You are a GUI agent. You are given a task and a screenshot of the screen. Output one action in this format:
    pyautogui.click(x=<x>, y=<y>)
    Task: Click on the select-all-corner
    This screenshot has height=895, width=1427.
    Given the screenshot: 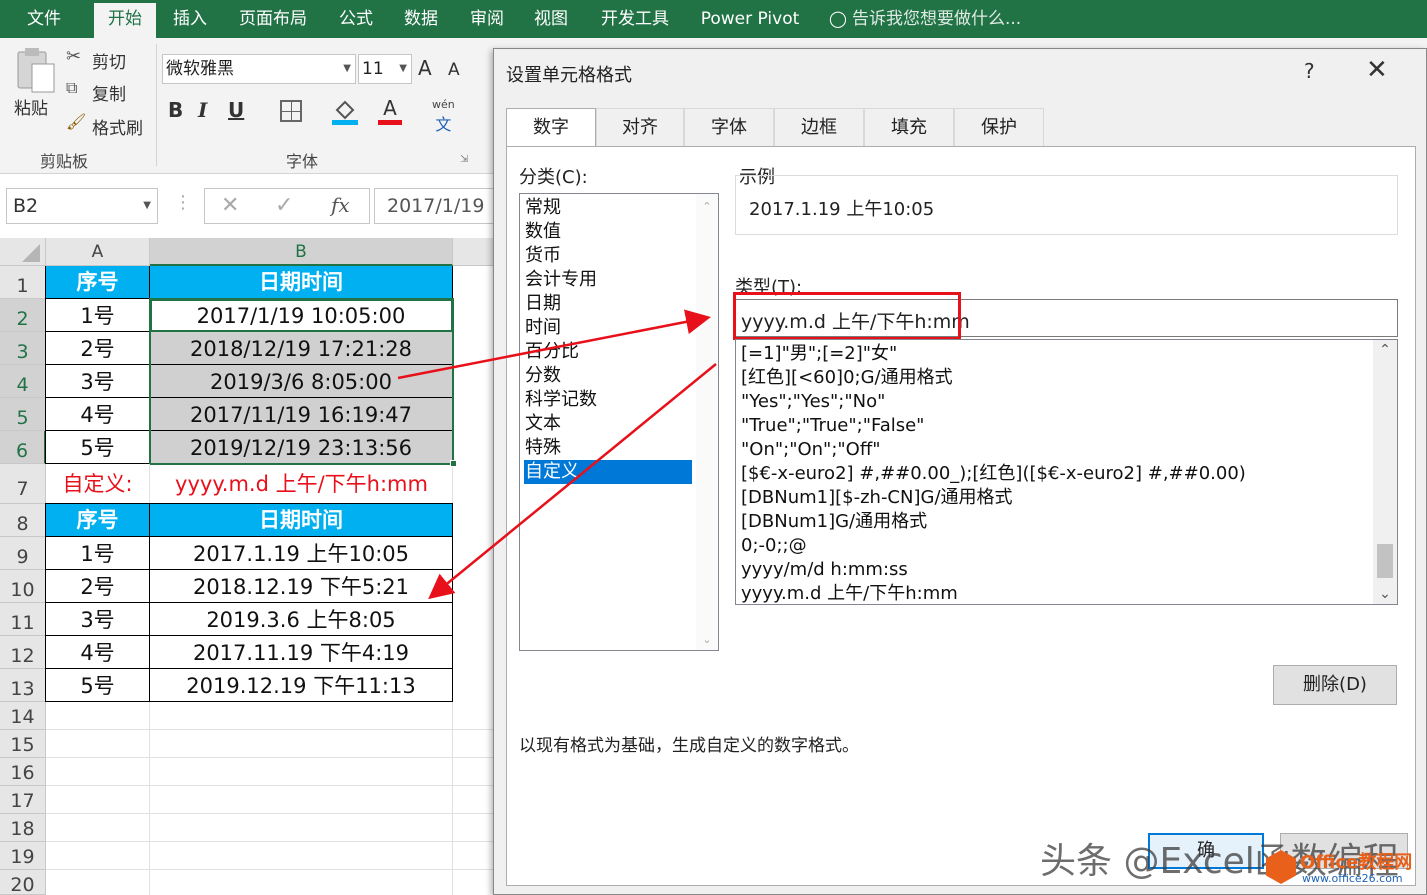 What is the action you would take?
    pyautogui.click(x=23, y=252)
    